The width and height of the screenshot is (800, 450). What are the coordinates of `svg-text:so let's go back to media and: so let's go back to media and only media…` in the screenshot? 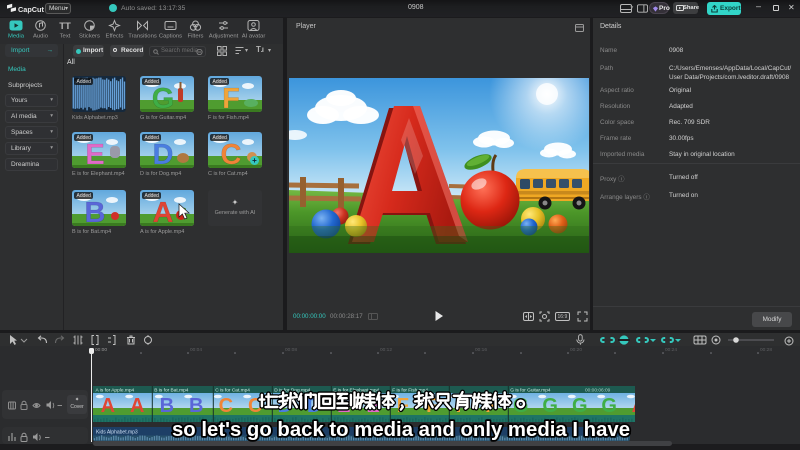 It's located at (401, 429).